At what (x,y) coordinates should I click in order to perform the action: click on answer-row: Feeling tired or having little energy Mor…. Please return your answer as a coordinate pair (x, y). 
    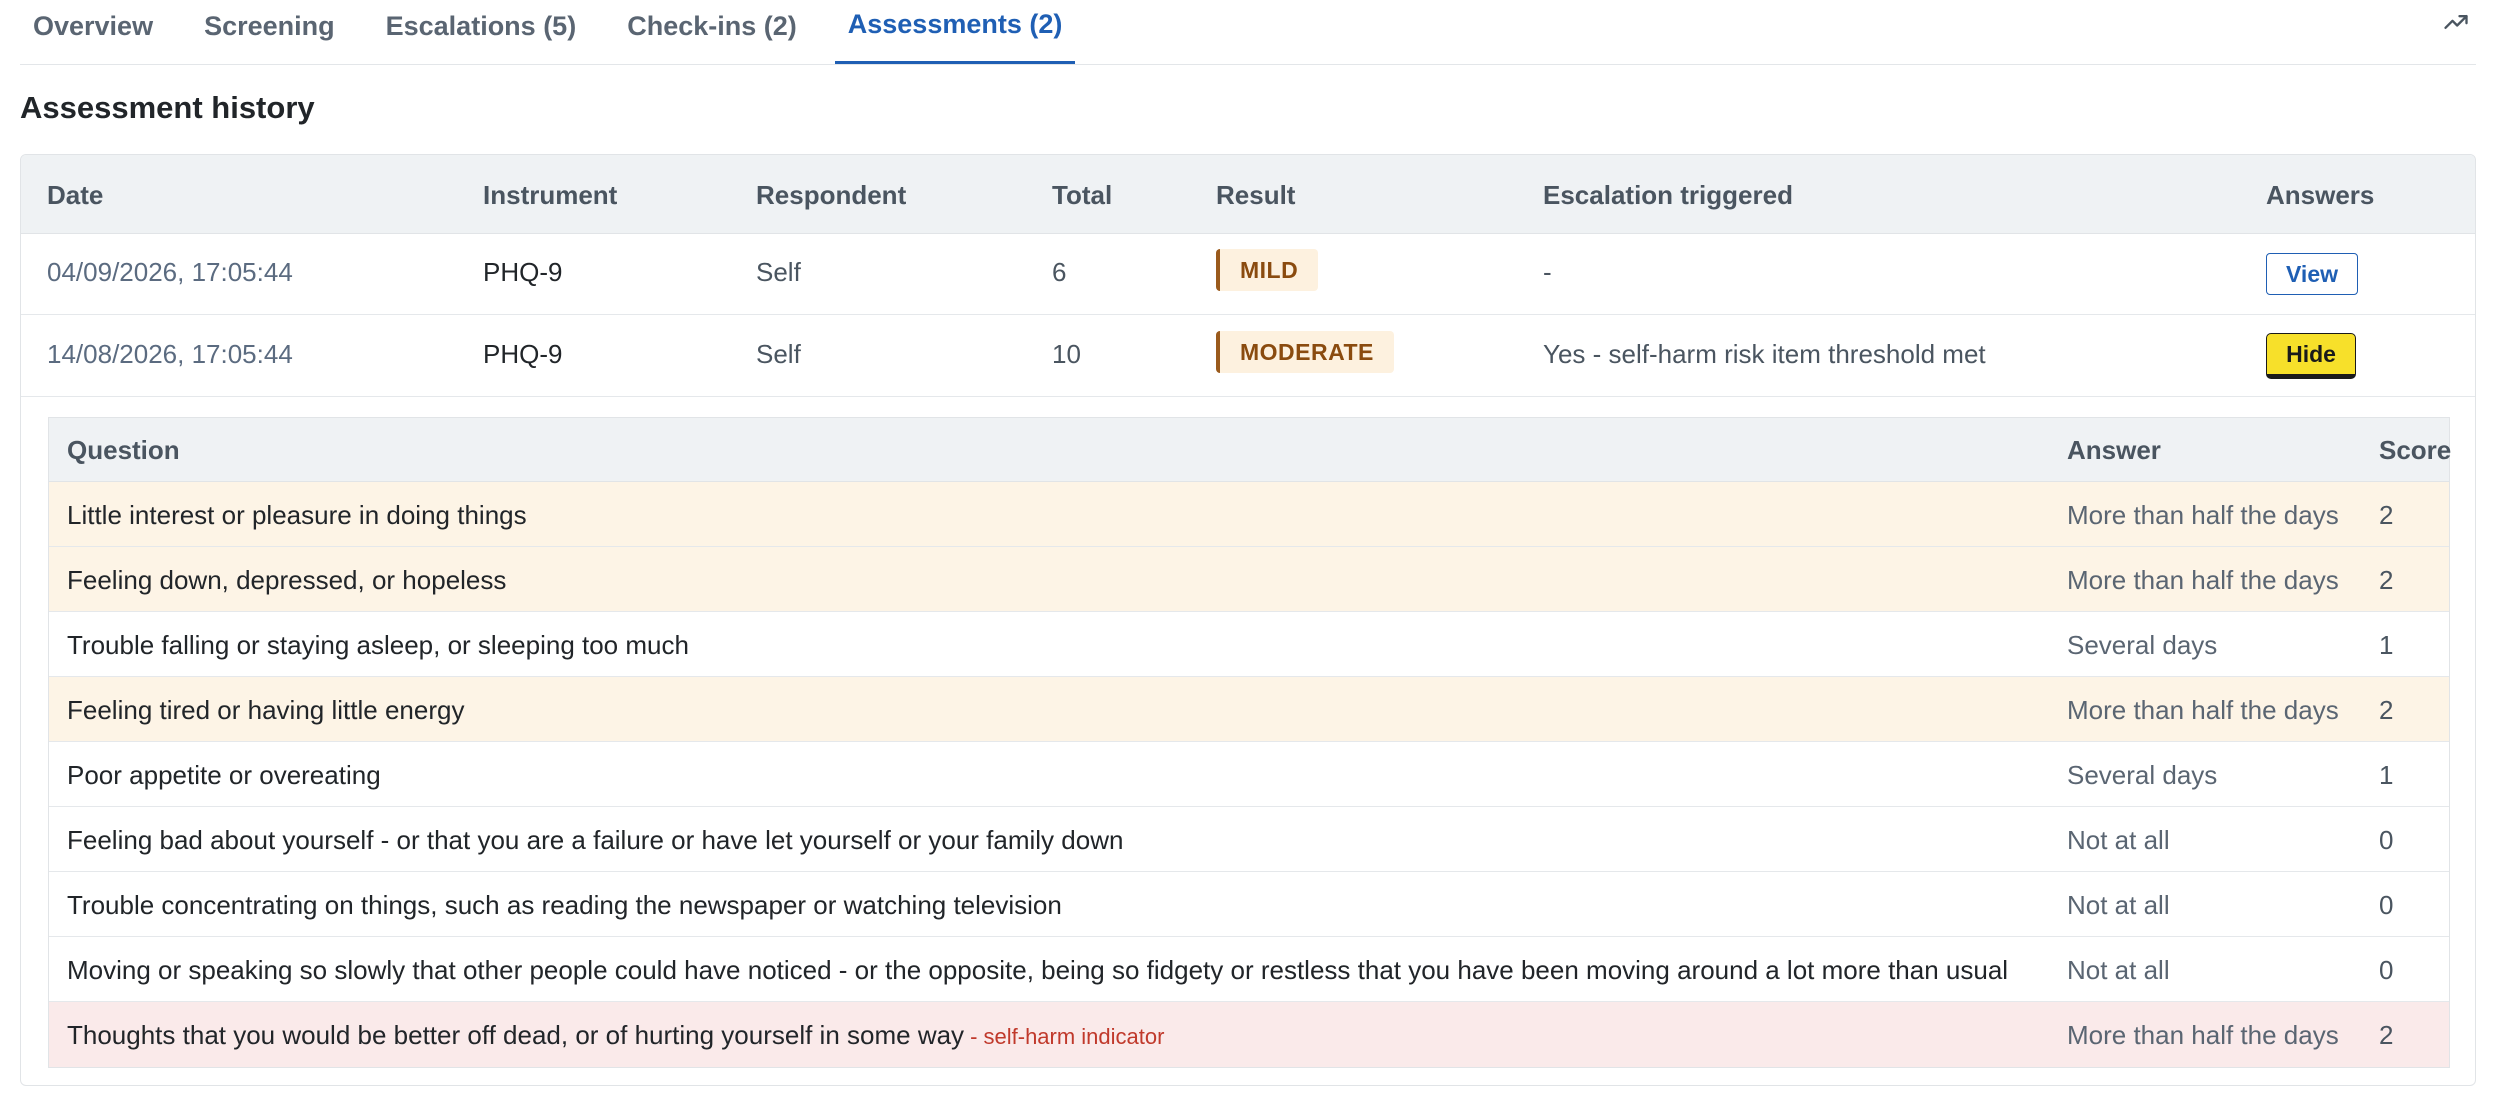
    Looking at the image, I should click on (1249, 709).